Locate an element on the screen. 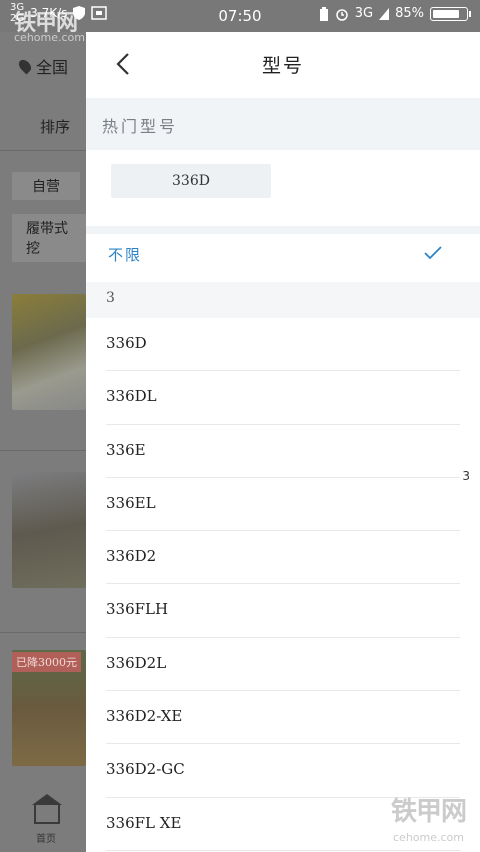 The image size is (480, 852). model-name: 336E is located at coordinates (126, 449).